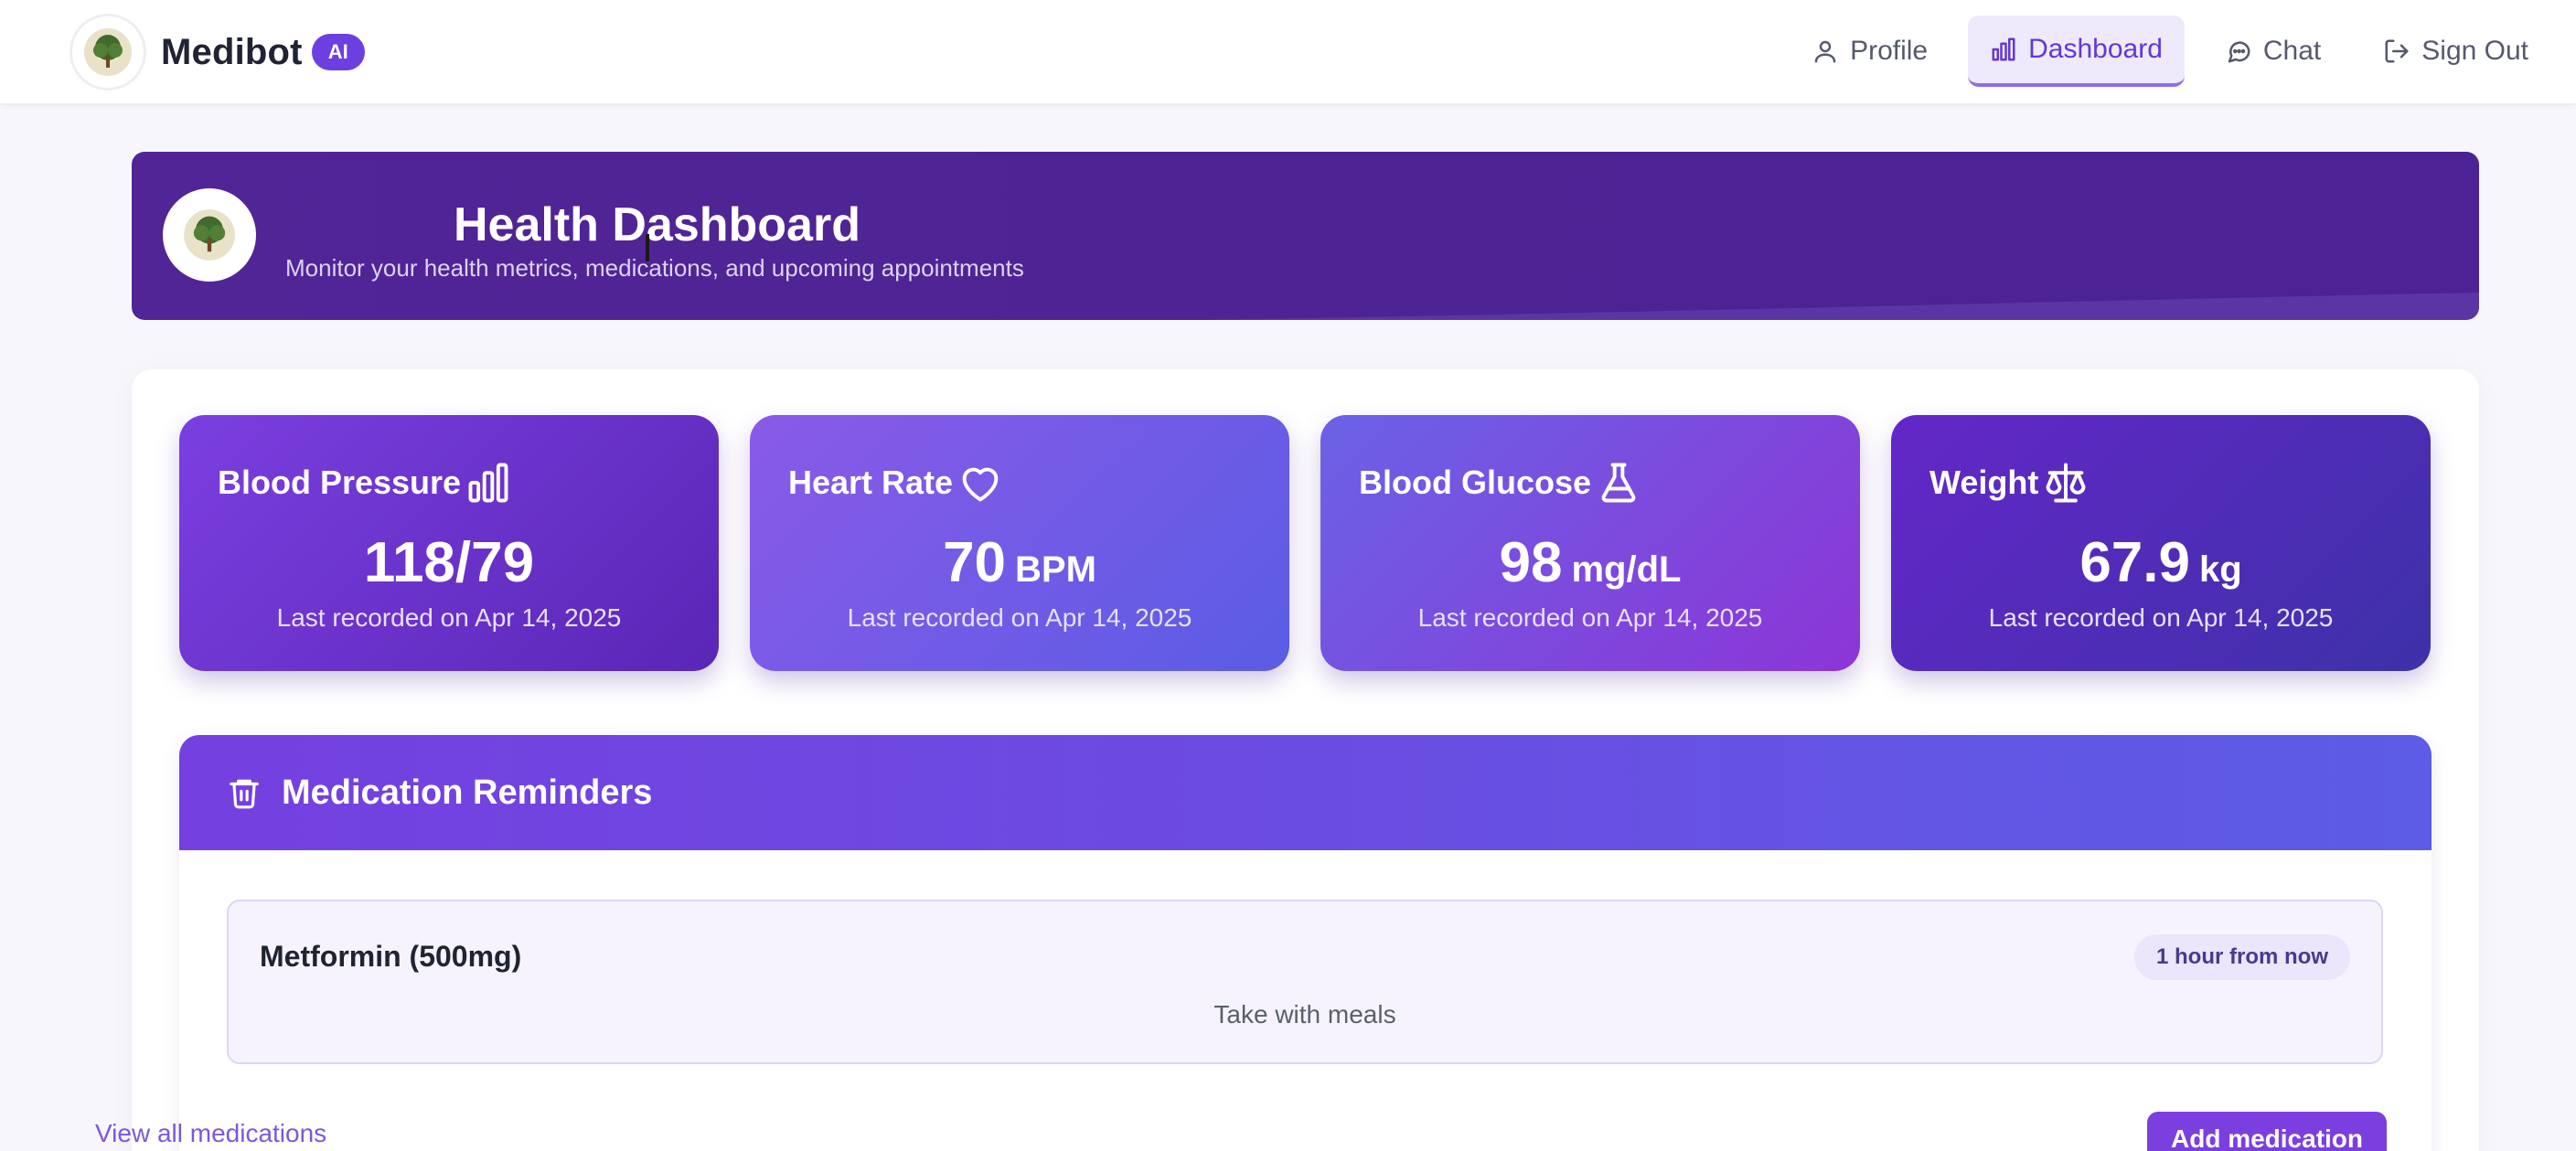 The height and width of the screenshot is (1151, 2576). Describe the element at coordinates (449, 562) in the screenshot. I see `metric-value: 118/79` at that location.